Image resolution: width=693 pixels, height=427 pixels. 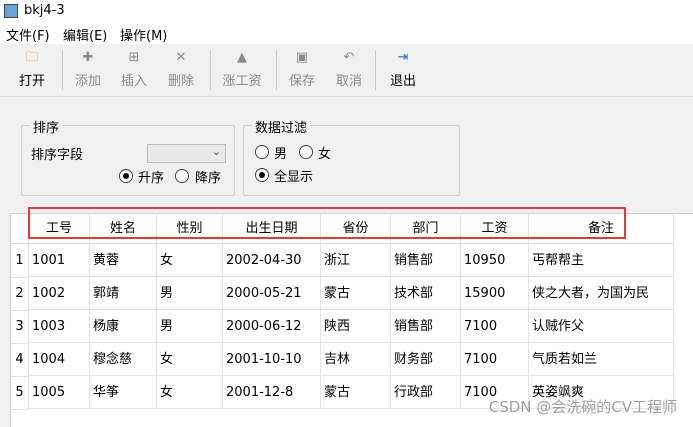 What do you see at coordinates (123, 359) in the screenshot?
I see `table-cell: 穆念慈` at bounding box center [123, 359].